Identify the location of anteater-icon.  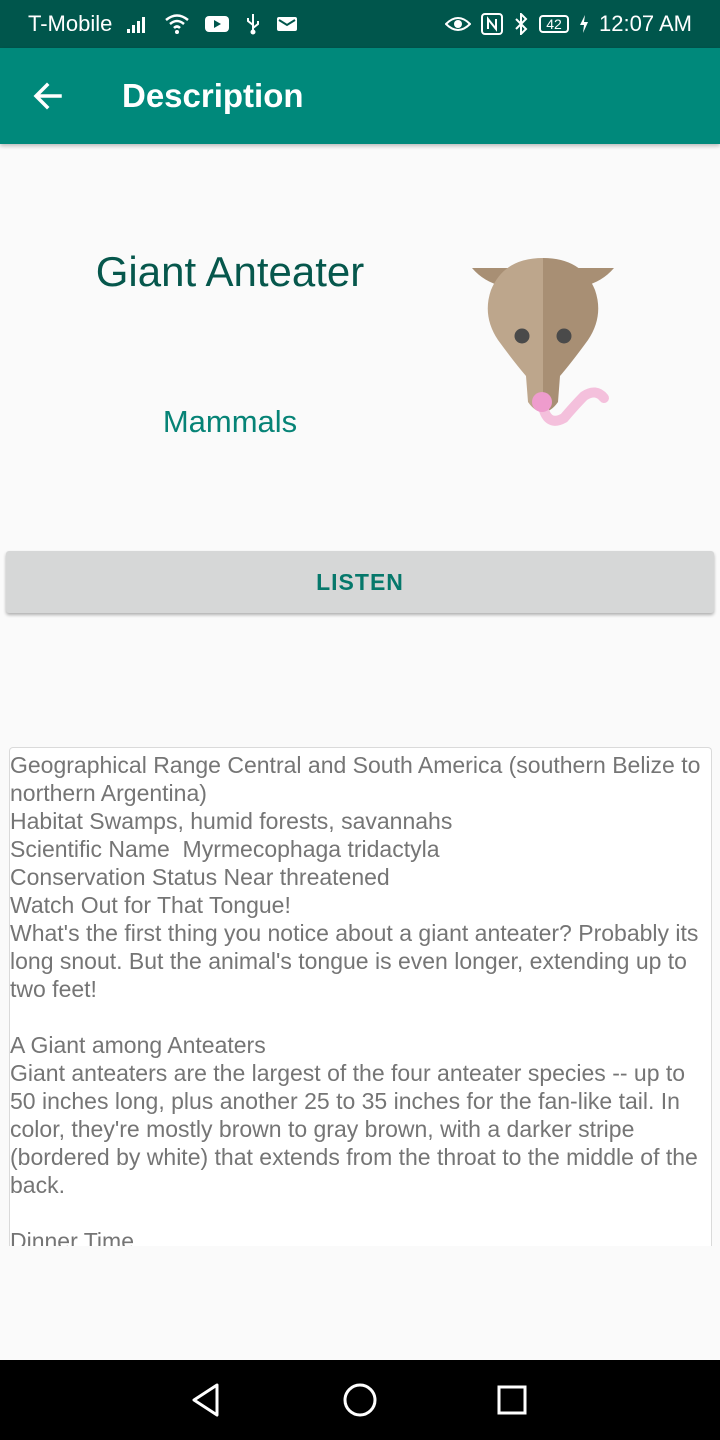
(543, 342).